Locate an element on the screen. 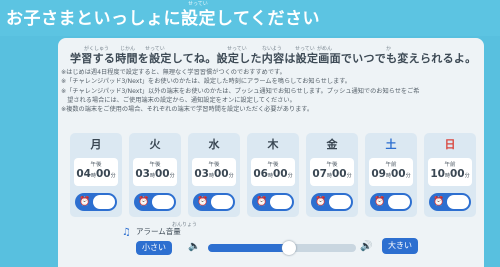 This screenshot has height=267, width=500. day-name: 土 is located at coordinates (391, 144).